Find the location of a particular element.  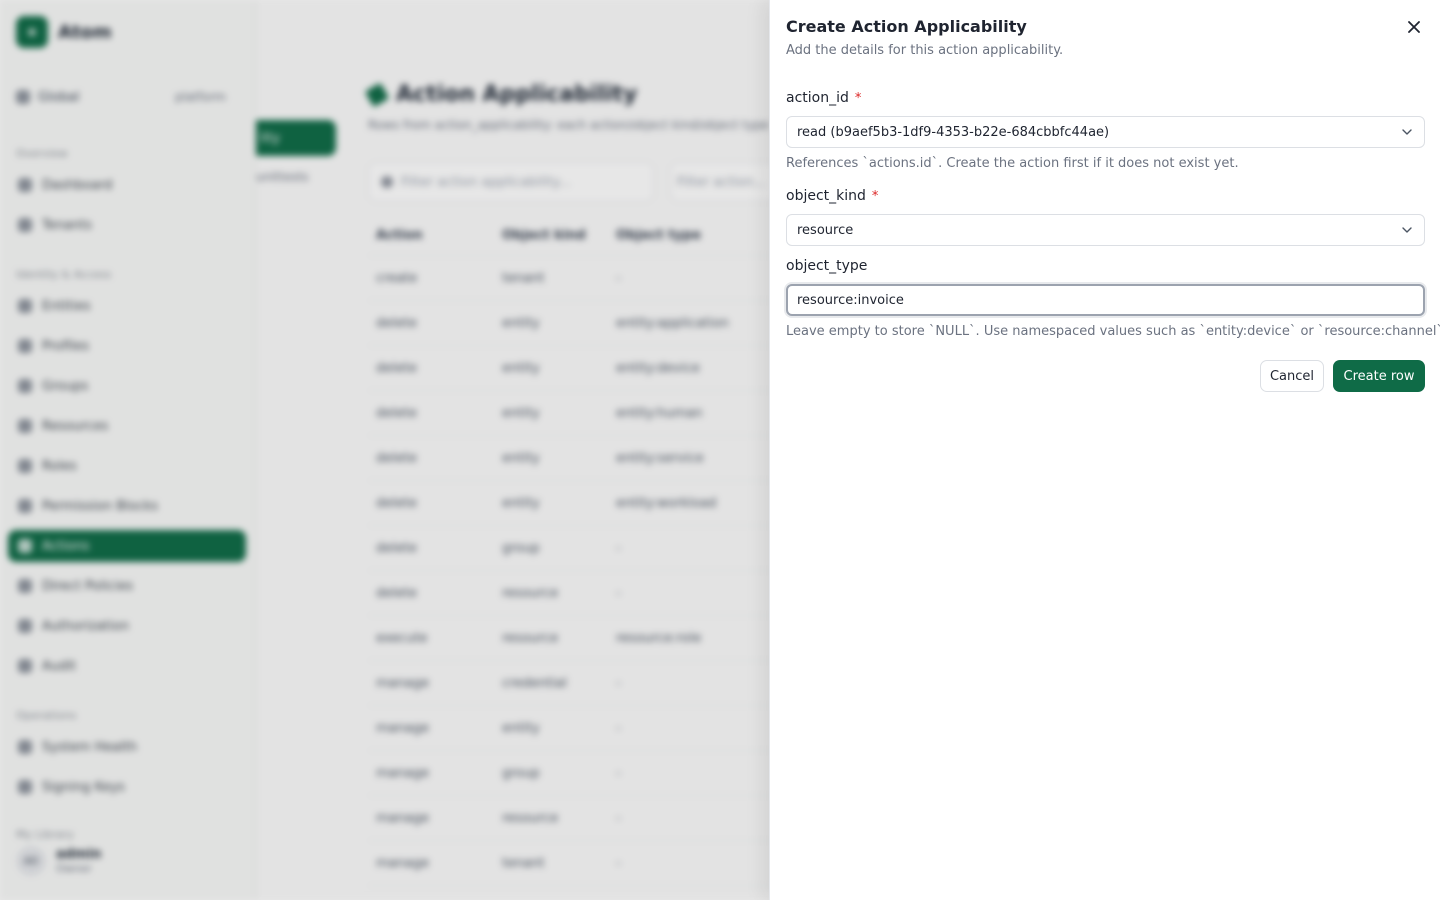

object-type-label-text: object_type is located at coordinates (827, 266).